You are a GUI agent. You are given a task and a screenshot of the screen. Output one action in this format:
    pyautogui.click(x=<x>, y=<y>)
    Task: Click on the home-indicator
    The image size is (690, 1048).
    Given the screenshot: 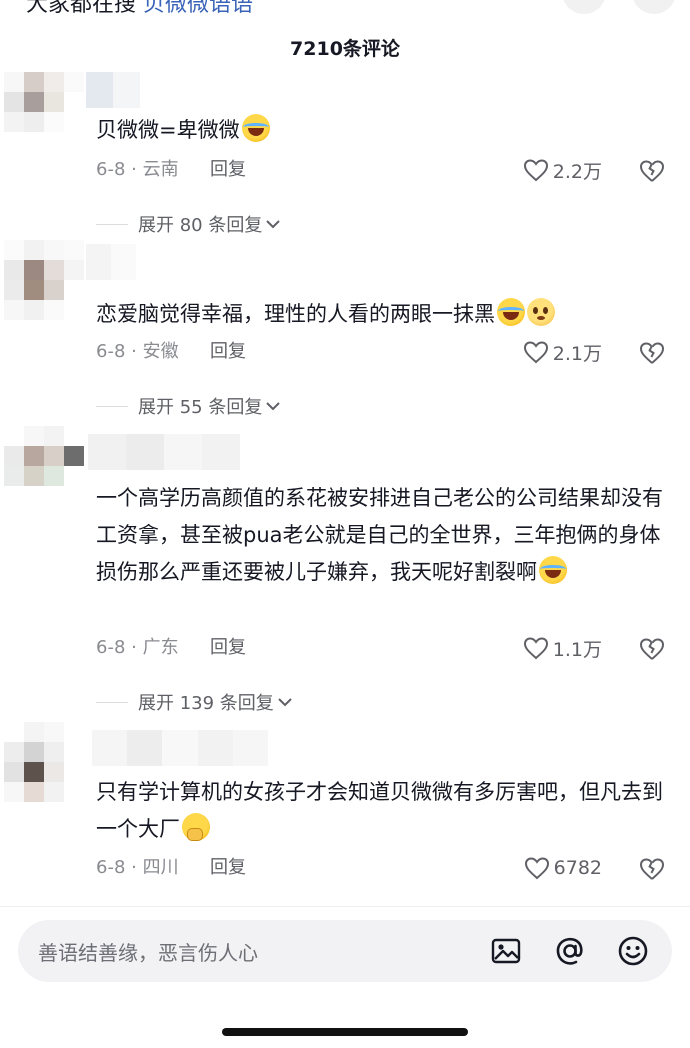 What is the action you would take?
    pyautogui.click(x=345, y=1032)
    